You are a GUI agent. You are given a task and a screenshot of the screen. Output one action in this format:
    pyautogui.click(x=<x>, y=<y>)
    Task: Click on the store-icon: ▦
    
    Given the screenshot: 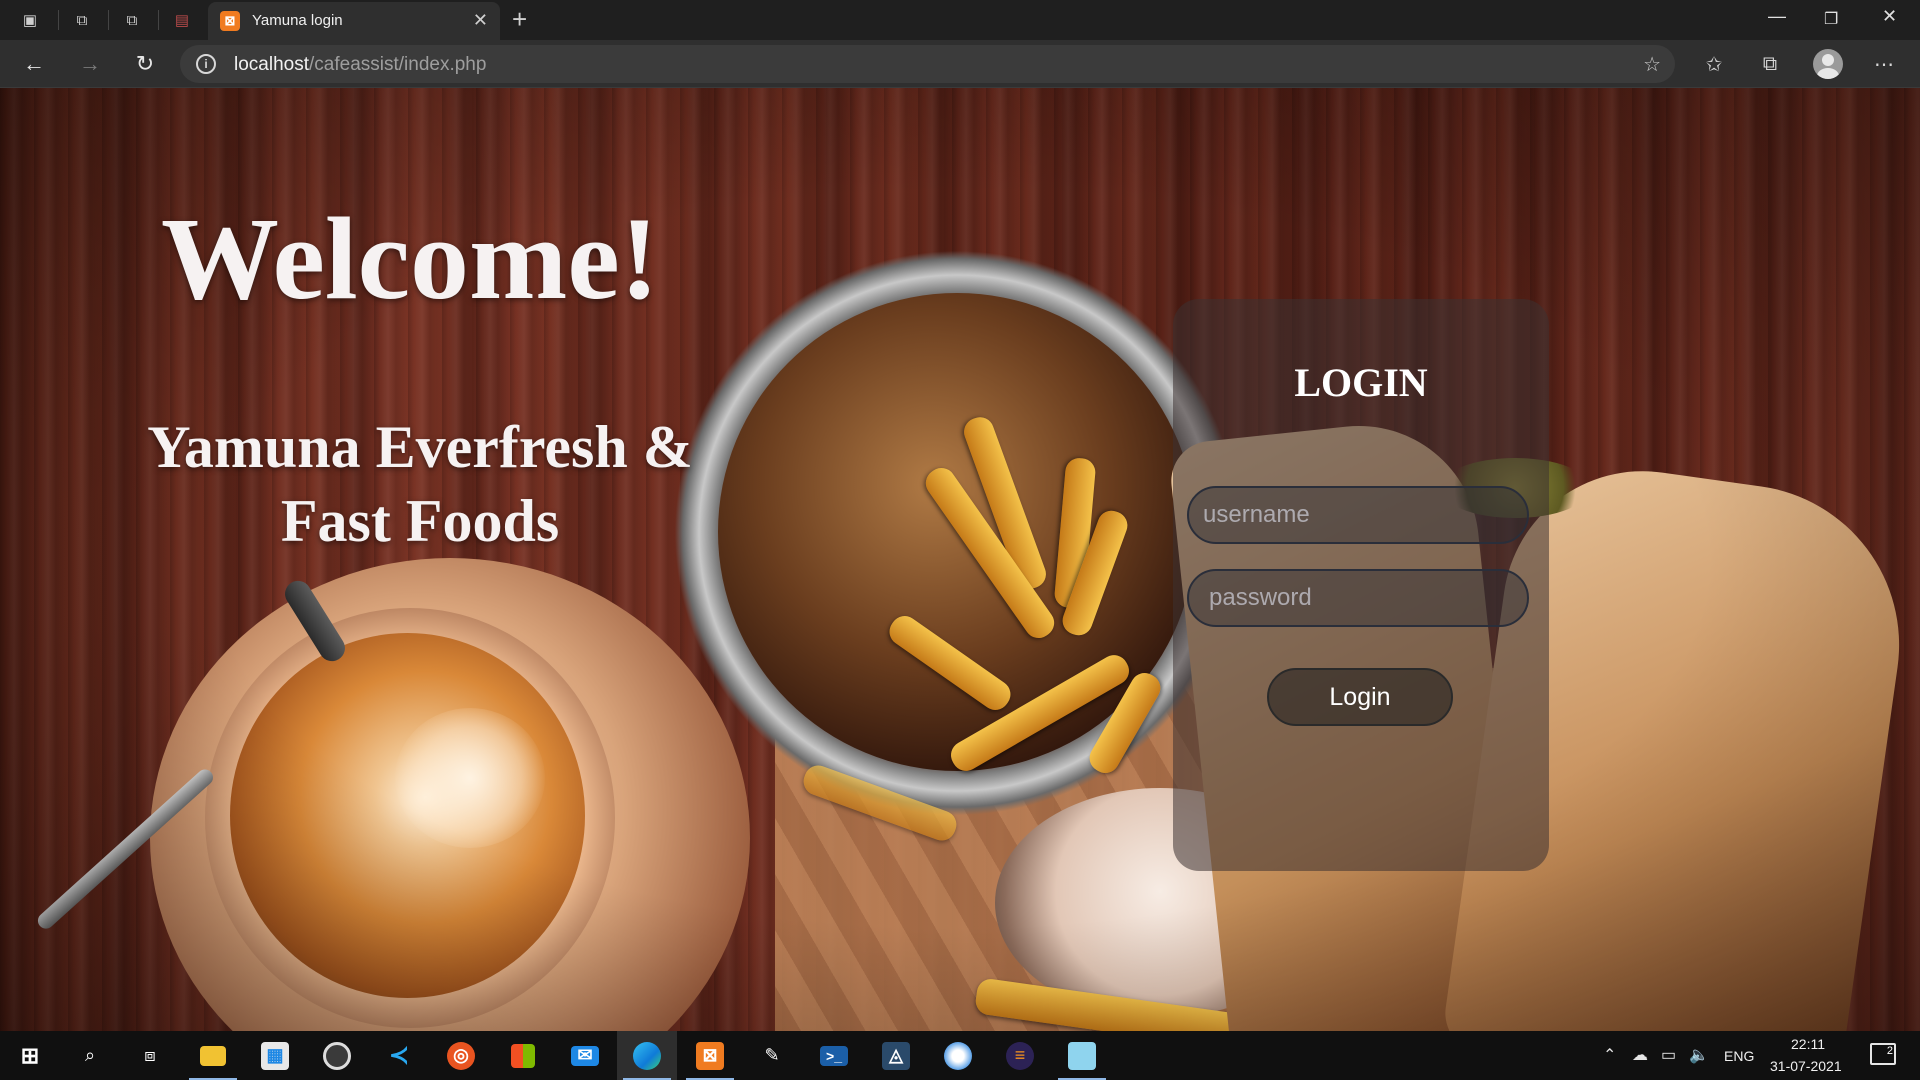 What is the action you would take?
    pyautogui.click(x=275, y=1055)
    